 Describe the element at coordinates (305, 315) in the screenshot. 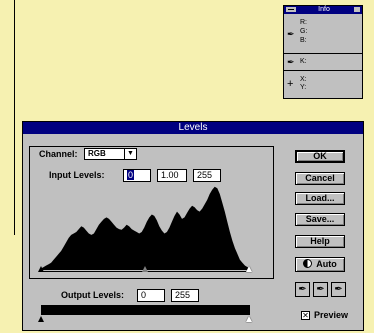

I see `preview-checkbox: ✕` at that location.